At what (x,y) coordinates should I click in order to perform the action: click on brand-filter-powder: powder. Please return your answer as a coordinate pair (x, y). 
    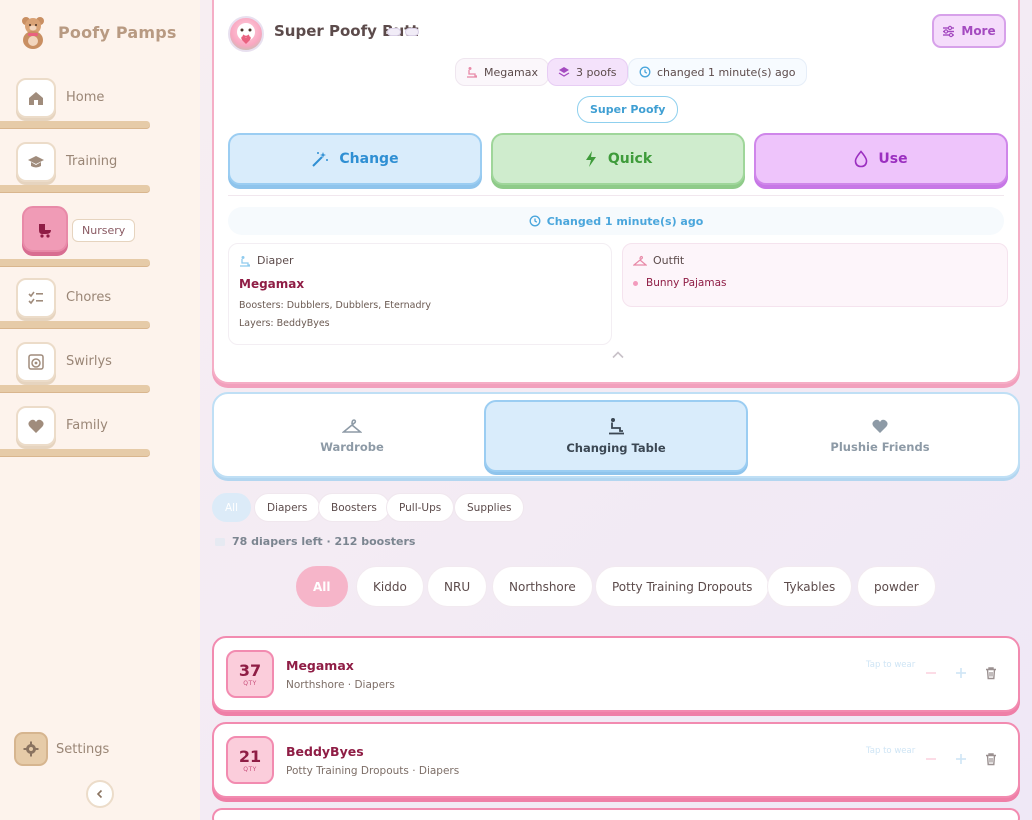
    Looking at the image, I should click on (896, 586).